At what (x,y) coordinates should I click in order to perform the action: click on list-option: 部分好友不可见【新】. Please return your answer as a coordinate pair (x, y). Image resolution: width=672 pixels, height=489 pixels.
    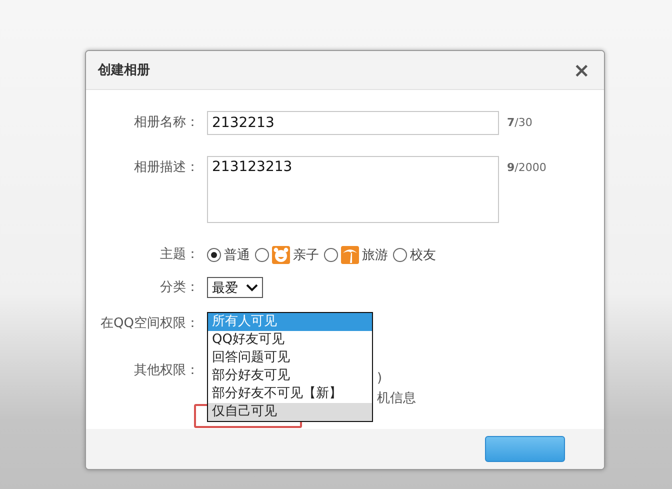
    Looking at the image, I should click on (290, 394).